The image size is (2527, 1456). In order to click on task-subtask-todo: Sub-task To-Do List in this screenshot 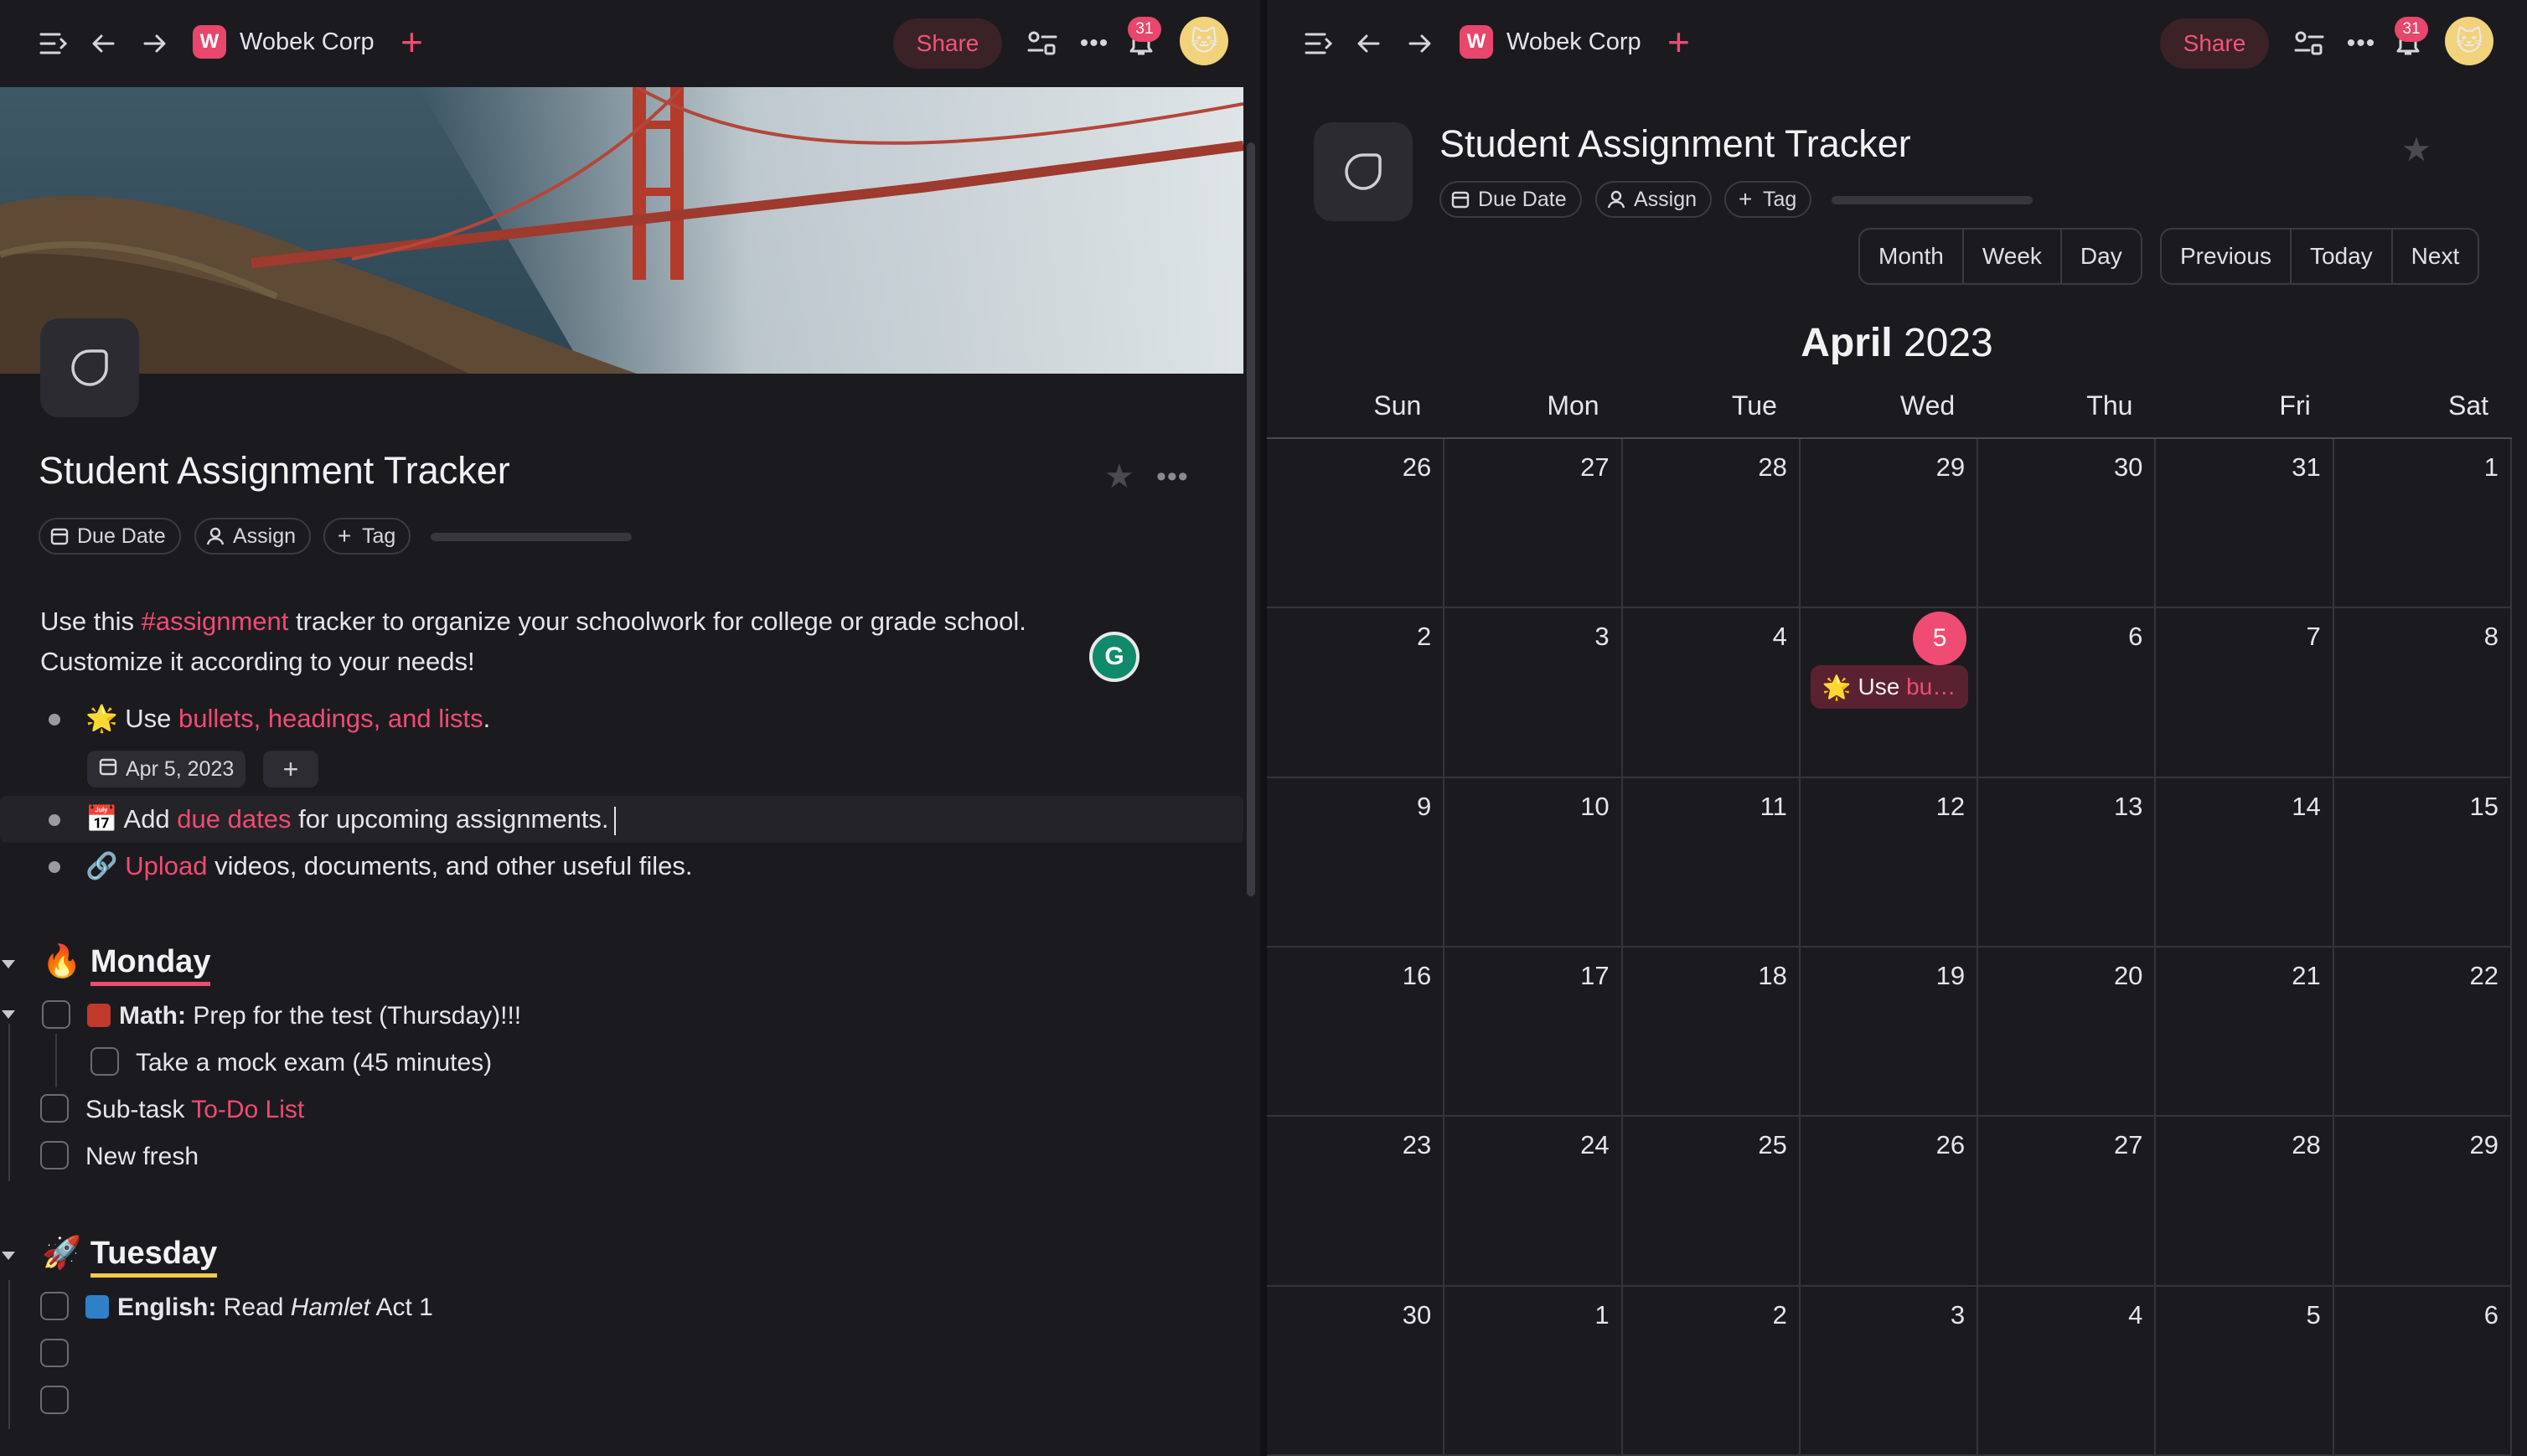, I will do `click(194, 1110)`.